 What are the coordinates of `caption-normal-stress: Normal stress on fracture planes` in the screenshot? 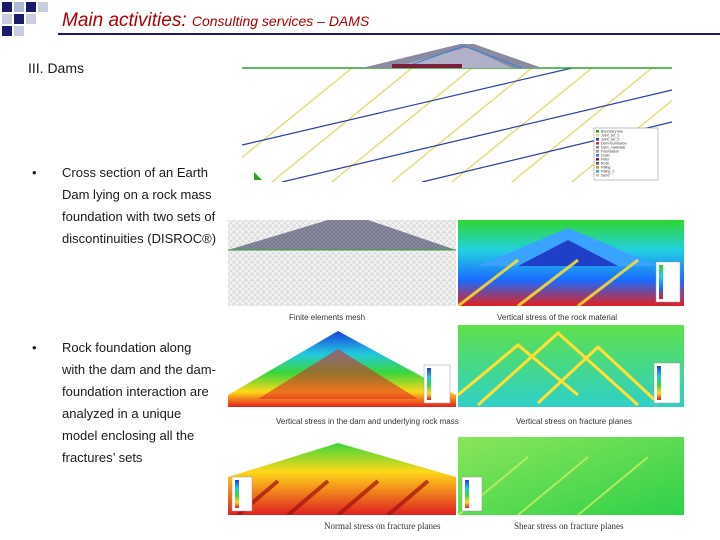 It's located at (382, 526).